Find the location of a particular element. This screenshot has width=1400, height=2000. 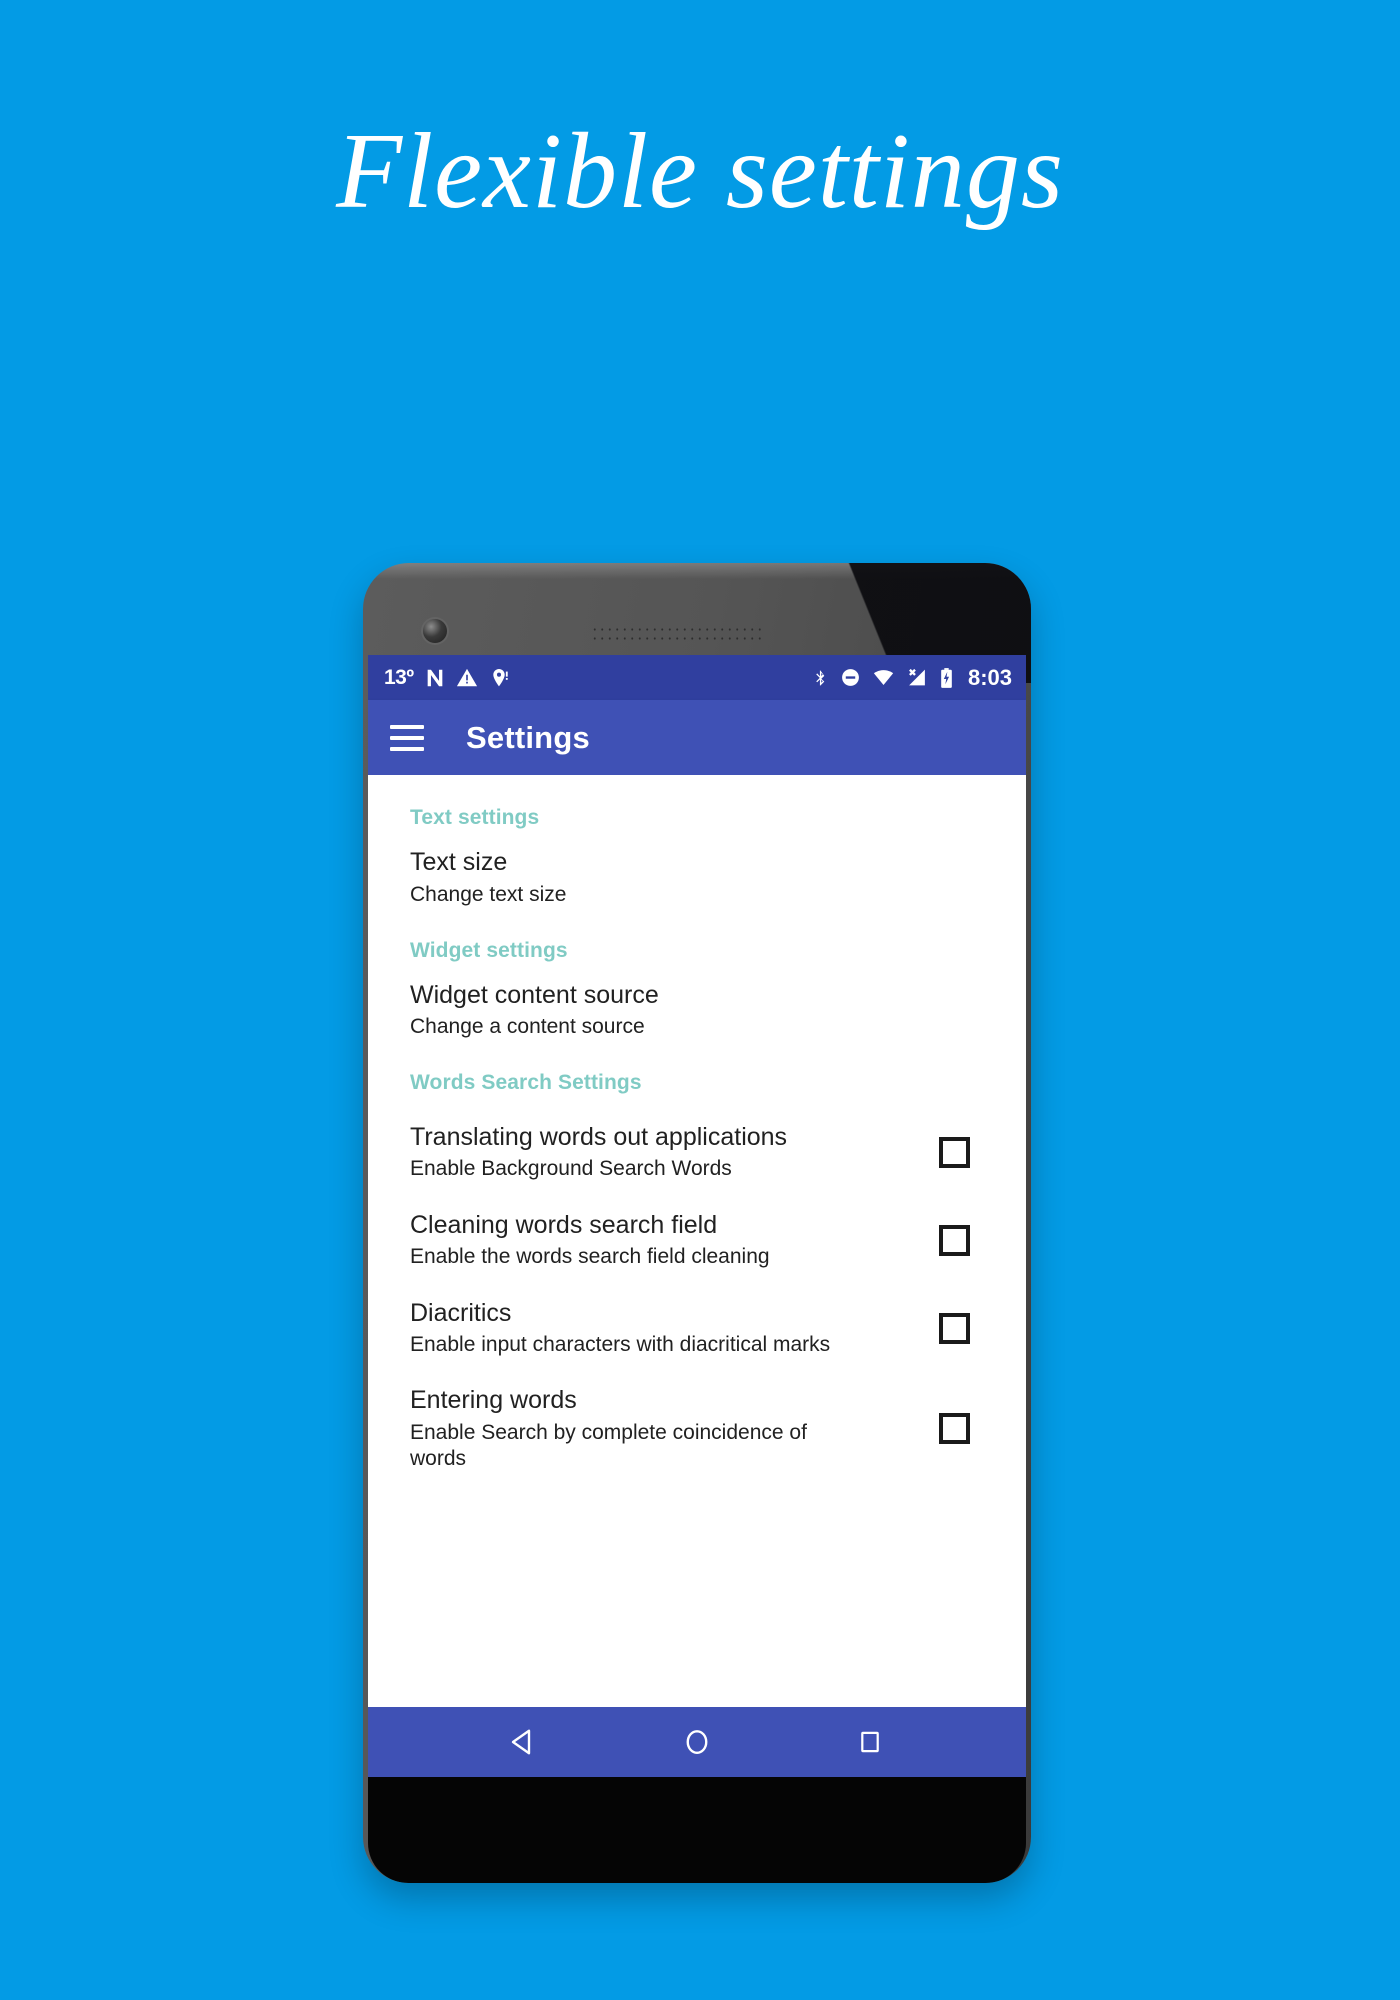

warning-triangle-icon is located at coordinates (466, 677).